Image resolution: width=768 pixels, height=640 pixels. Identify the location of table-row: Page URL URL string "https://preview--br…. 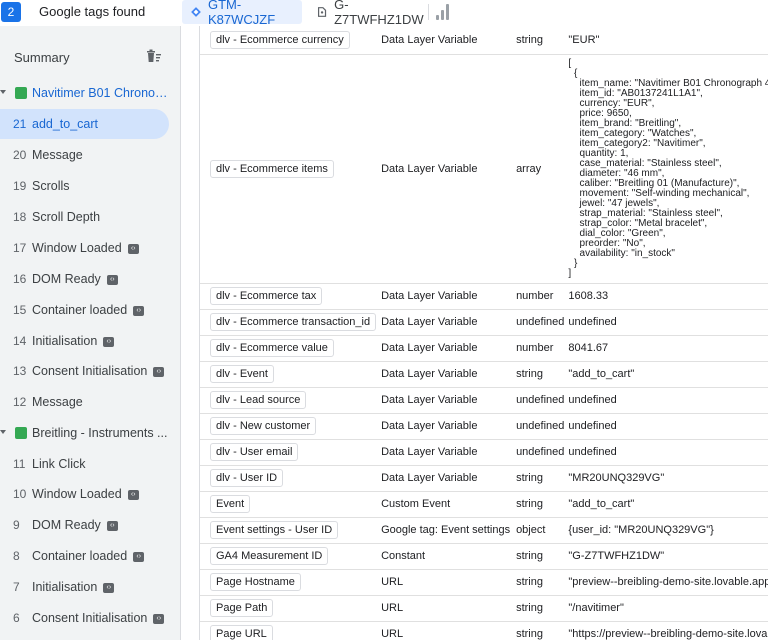
(484, 630).